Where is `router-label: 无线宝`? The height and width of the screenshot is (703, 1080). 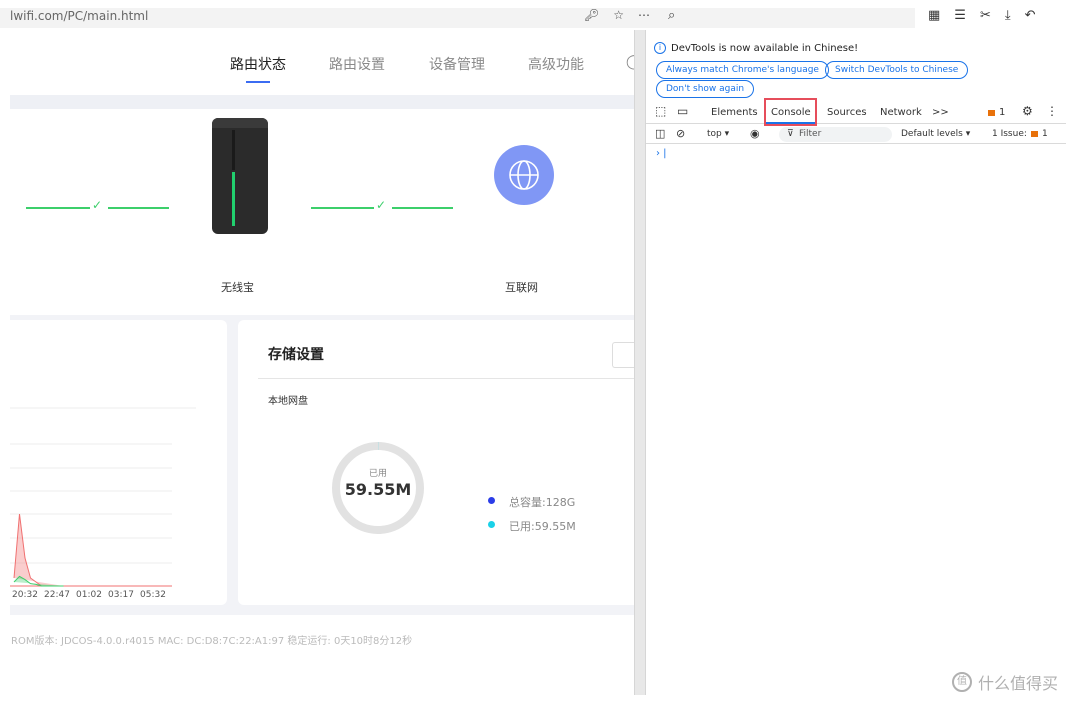 router-label: 无线宝 is located at coordinates (237, 287).